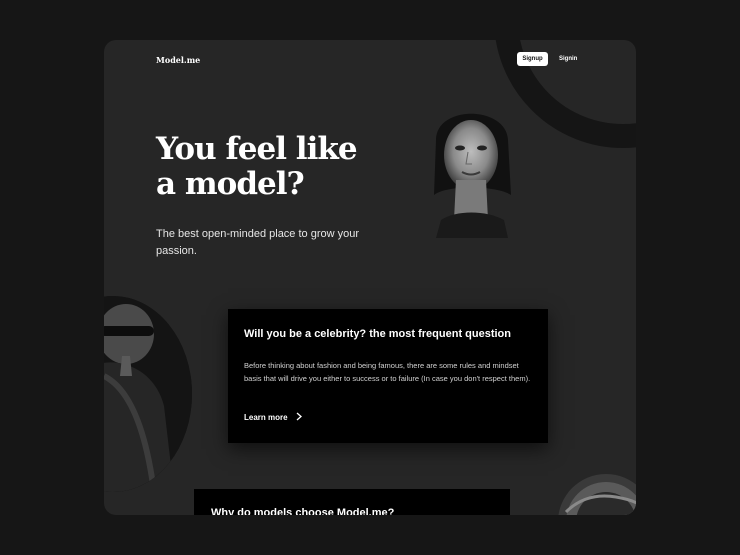 This screenshot has height=555, width=740. What do you see at coordinates (266, 417) in the screenshot?
I see `learn-more-label: Learn more` at bounding box center [266, 417].